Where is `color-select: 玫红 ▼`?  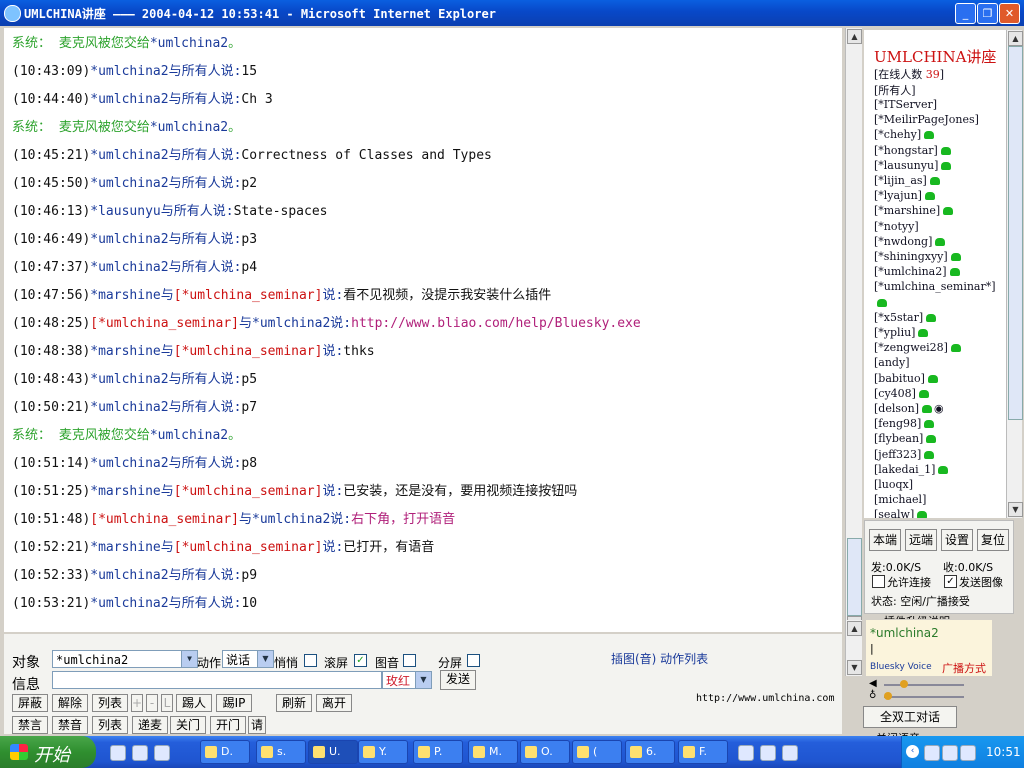 color-select: 玫红 ▼ is located at coordinates (407, 680).